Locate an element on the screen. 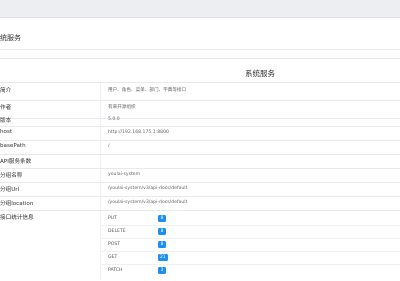  method-put-count-badge: 8 is located at coordinates (162, 218).